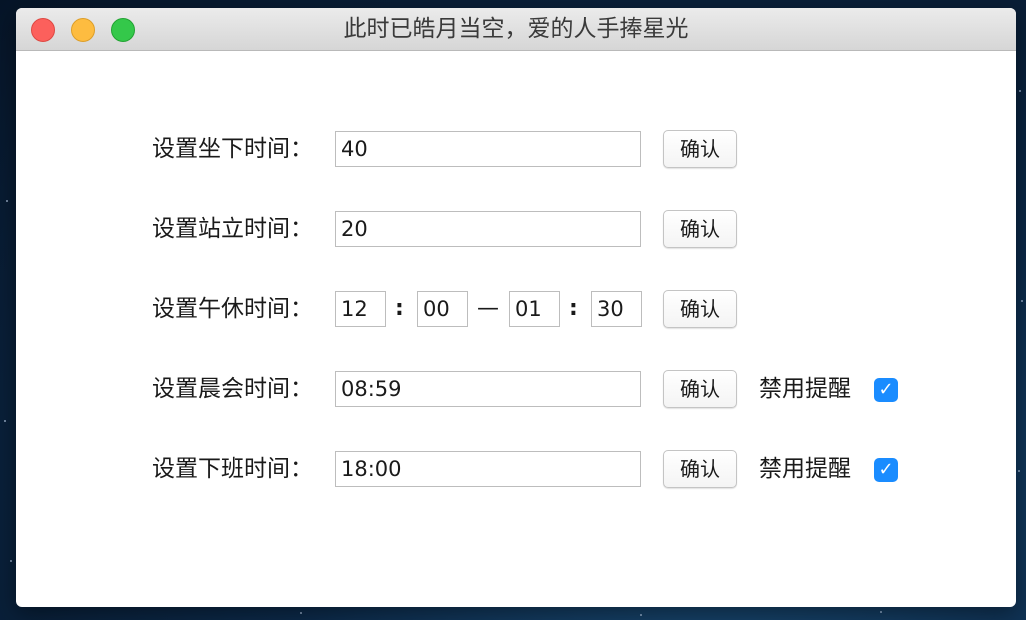  What do you see at coordinates (700, 469) in the screenshot?
I see `off-work-confirm-button: 确认` at bounding box center [700, 469].